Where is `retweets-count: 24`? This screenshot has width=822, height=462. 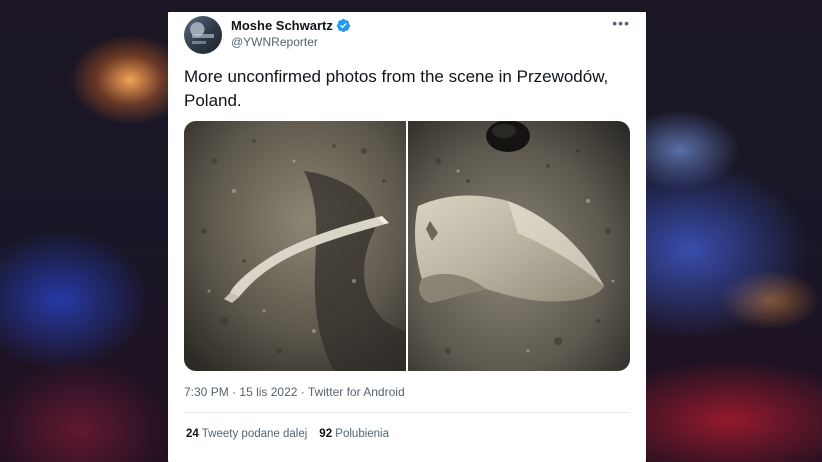
retweets-count: 24 is located at coordinates (192, 434).